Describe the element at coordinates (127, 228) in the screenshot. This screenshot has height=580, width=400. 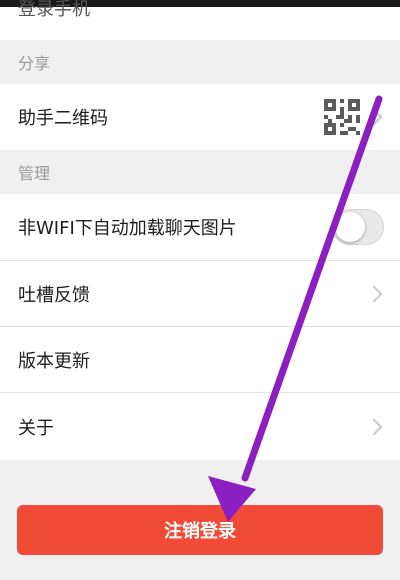
I see `row-auto-load-images-label: 非WIFI下自动加载聊天图片` at that location.